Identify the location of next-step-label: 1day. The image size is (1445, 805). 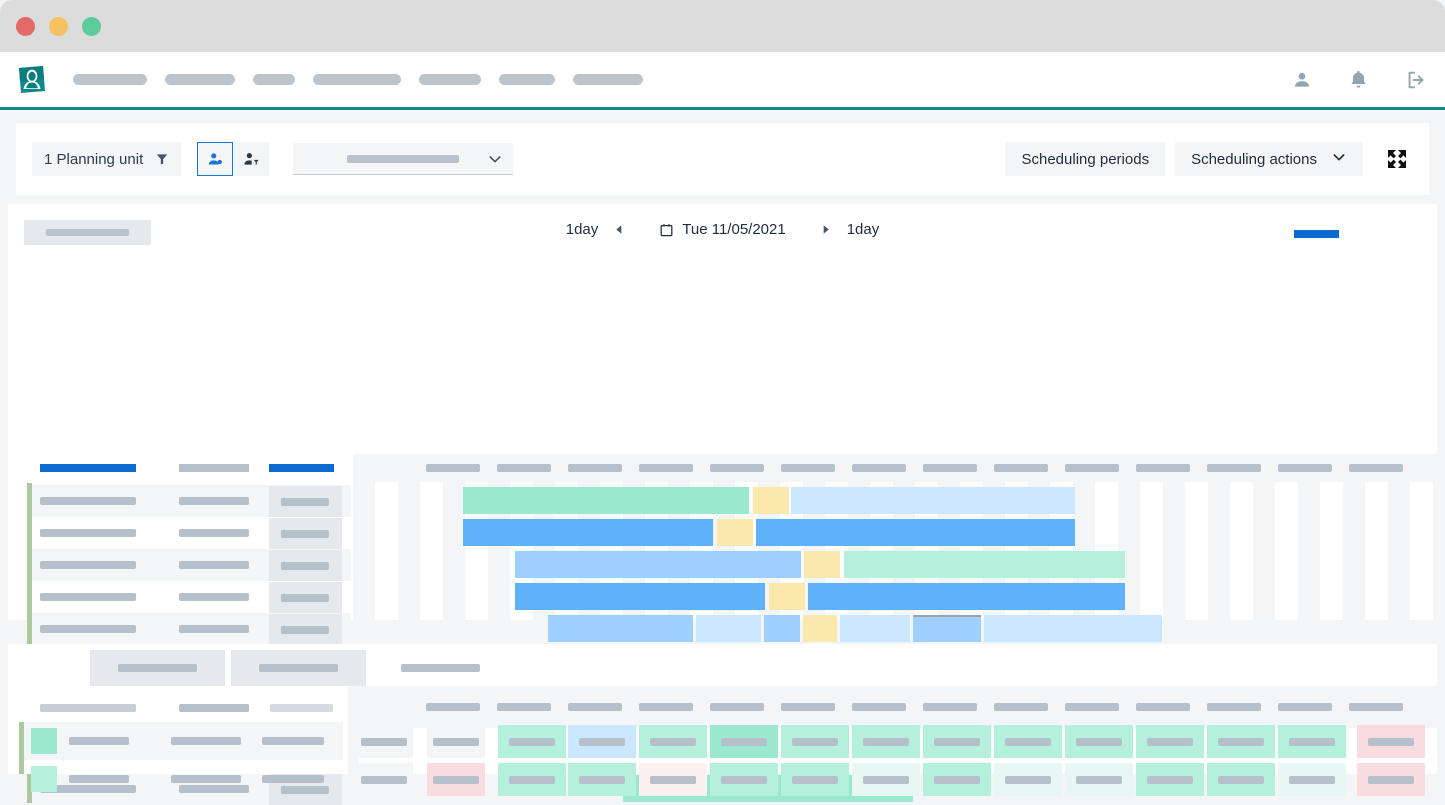
(863, 229).